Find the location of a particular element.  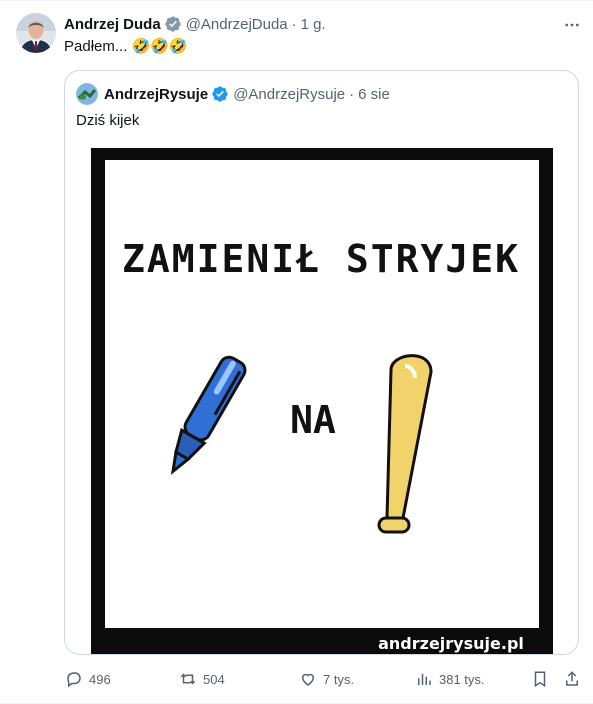

action-bar: 496 504 7 tys. 381 tys. is located at coordinates (296, 679).